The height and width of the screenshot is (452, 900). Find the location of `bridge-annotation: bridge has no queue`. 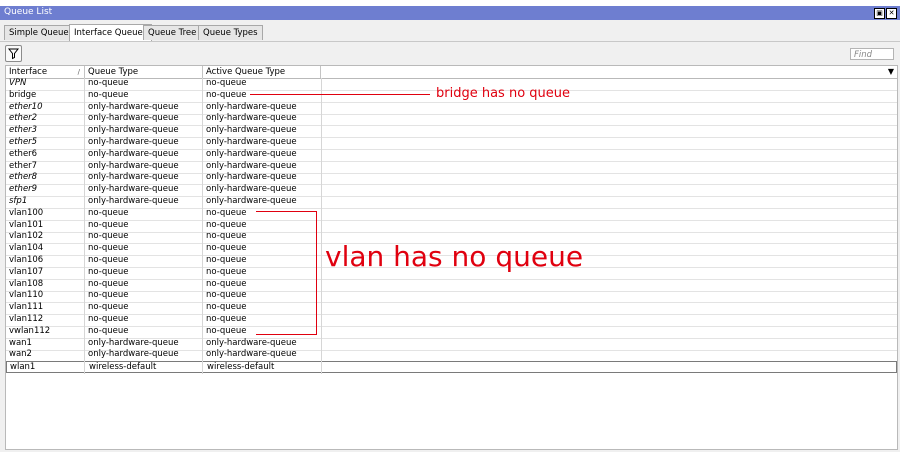

bridge-annotation: bridge has no queue is located at coordinates (503, 93).